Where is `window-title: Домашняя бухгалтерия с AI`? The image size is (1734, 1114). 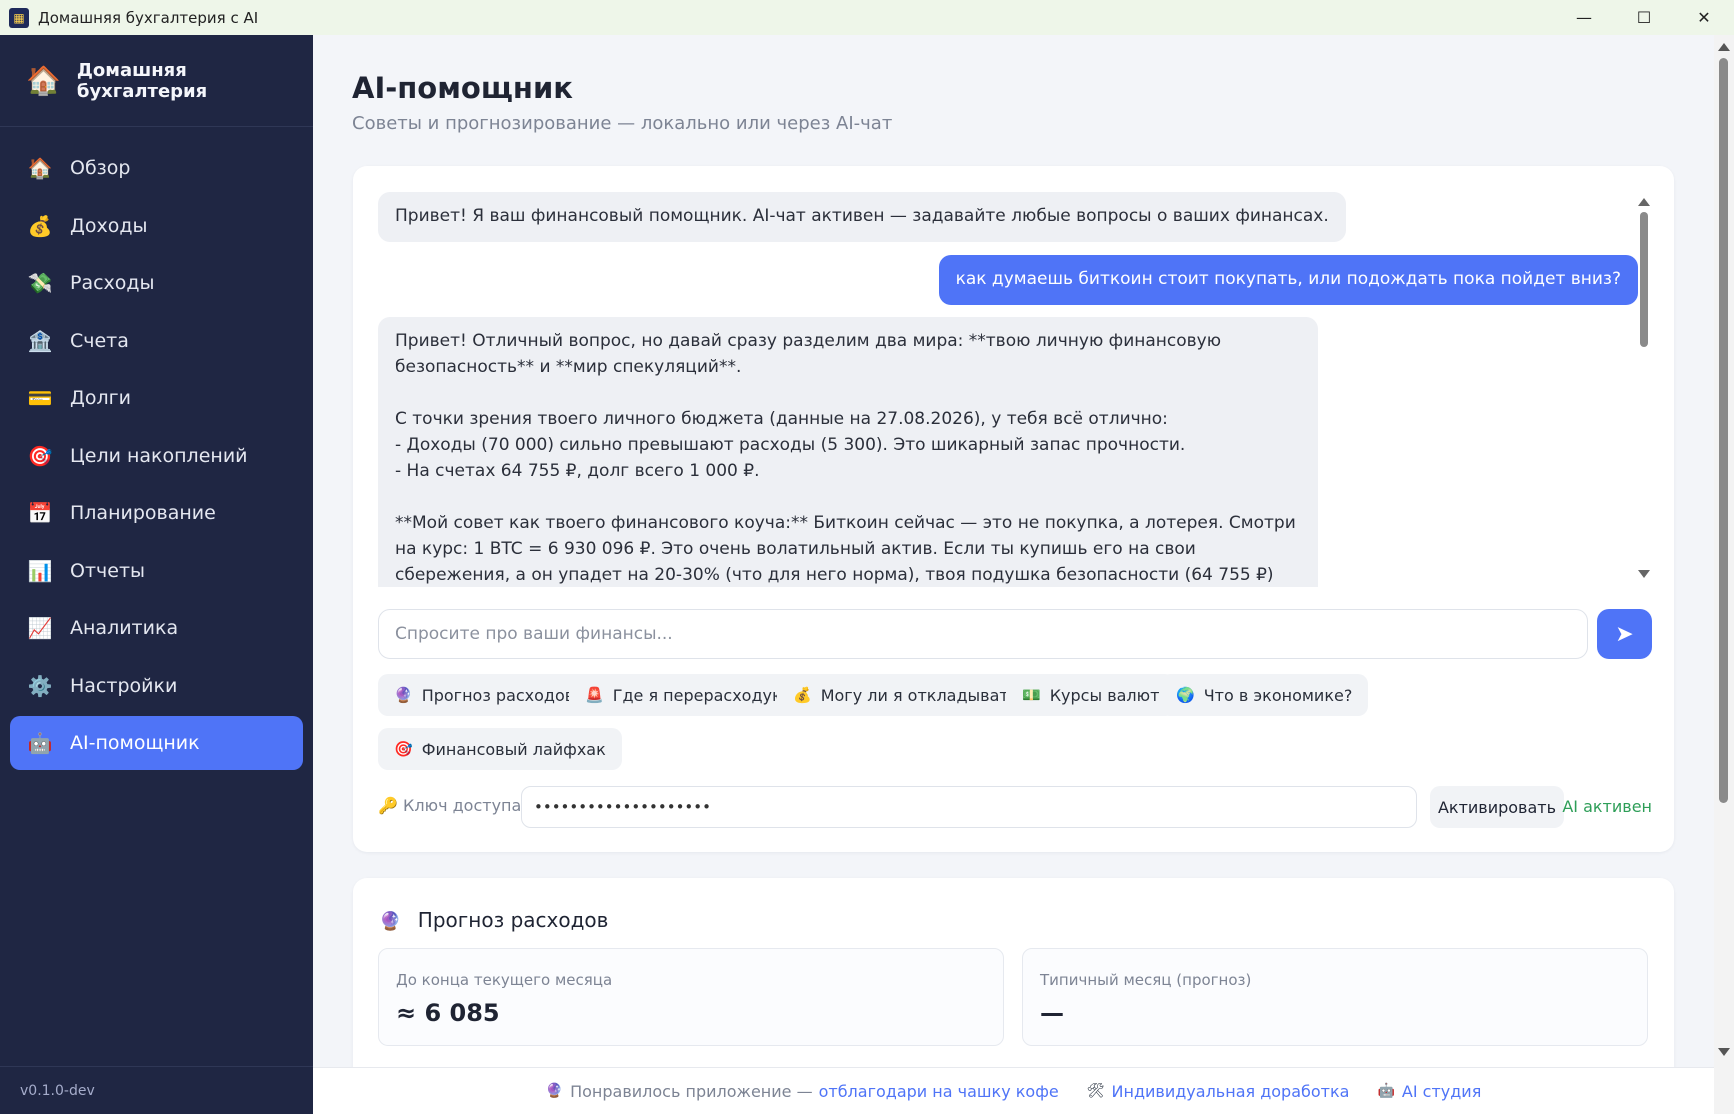
window-title: Домашняя бухгалтерия с AI is located at coordinates (148, 17).